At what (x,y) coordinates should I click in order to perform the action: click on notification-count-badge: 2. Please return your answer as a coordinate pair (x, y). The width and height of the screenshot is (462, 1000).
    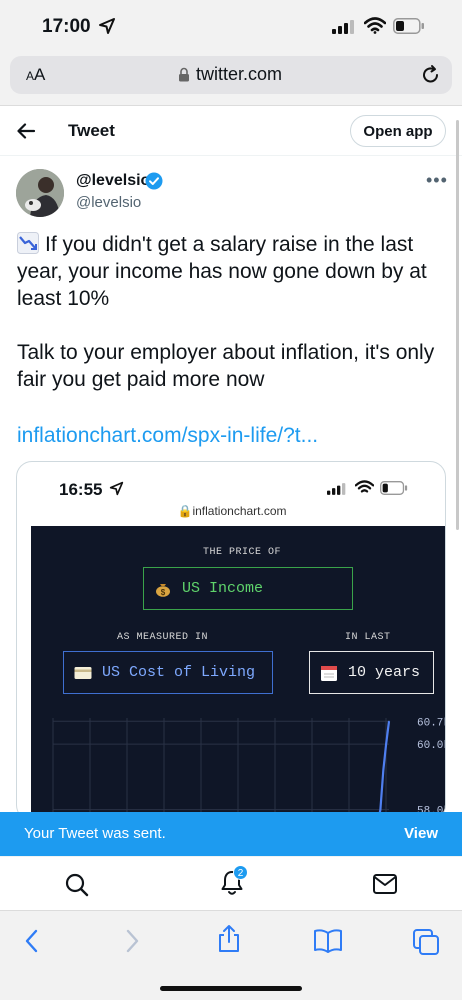
    Looking at the image, I should click on (240, 872).